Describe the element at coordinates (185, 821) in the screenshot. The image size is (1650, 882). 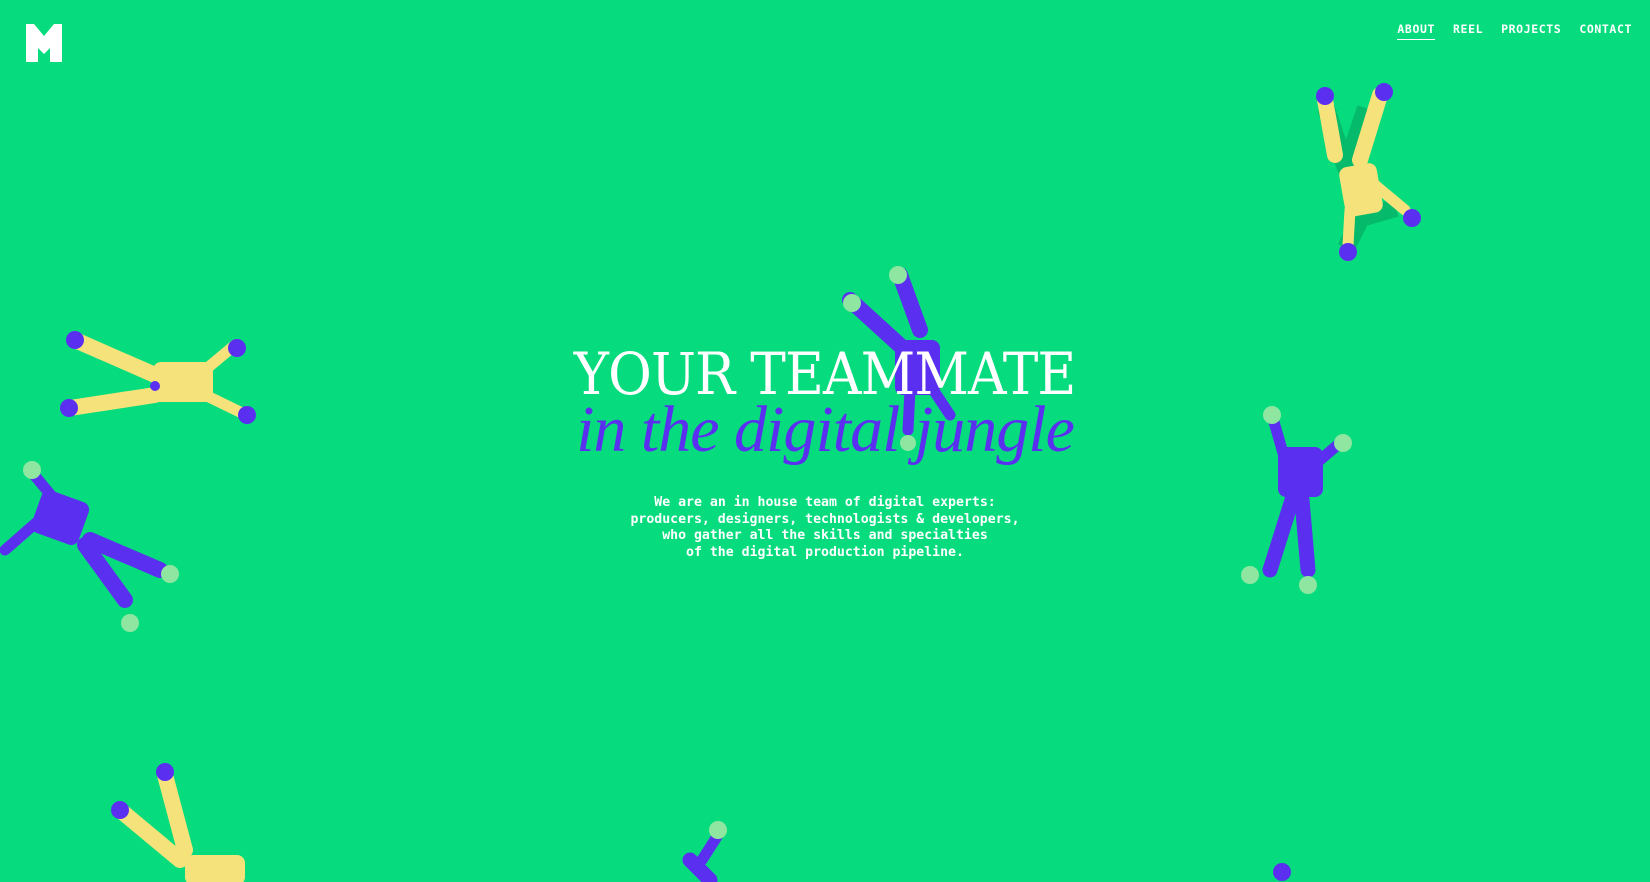
I see `yellow-figure-bottom-left` at that location.